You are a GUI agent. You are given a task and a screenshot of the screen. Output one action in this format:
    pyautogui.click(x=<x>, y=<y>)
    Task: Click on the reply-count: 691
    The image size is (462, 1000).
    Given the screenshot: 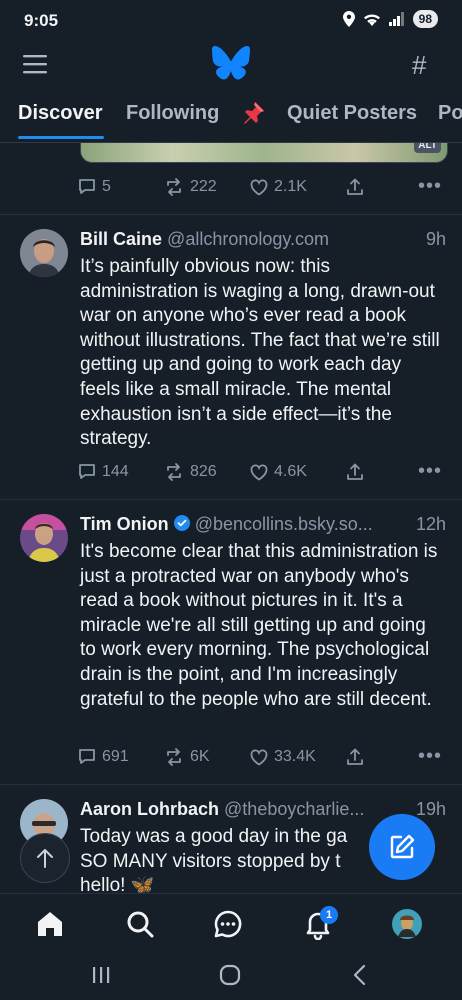 What is the action you would take?
    pyautogui.click(x=115, y=756)
    